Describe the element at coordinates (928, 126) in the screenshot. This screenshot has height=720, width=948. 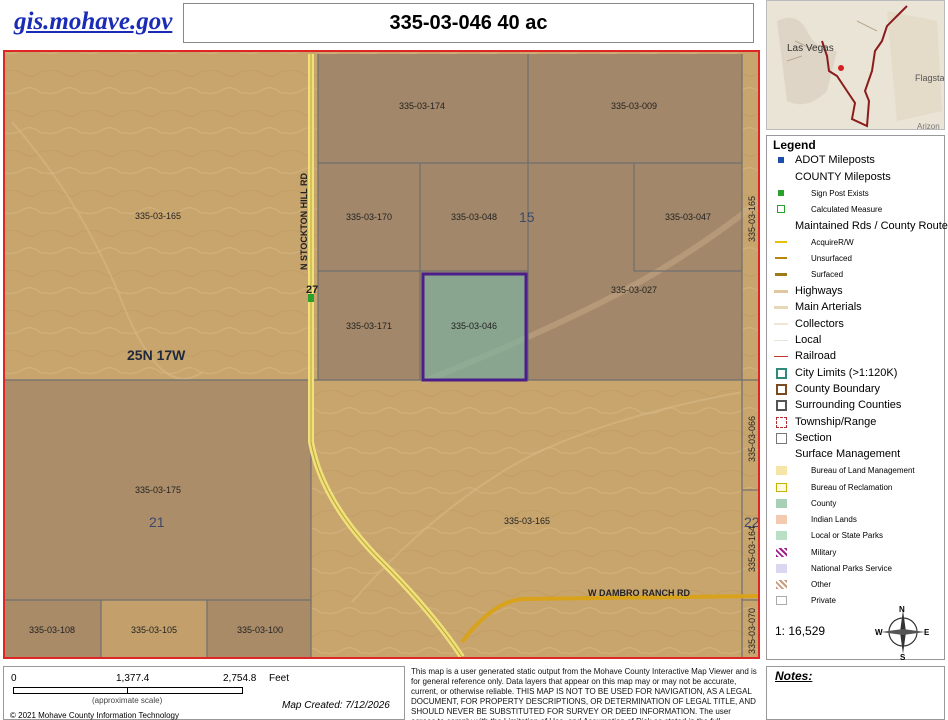
I see `inset-label-arizona: Arizon` at that location.